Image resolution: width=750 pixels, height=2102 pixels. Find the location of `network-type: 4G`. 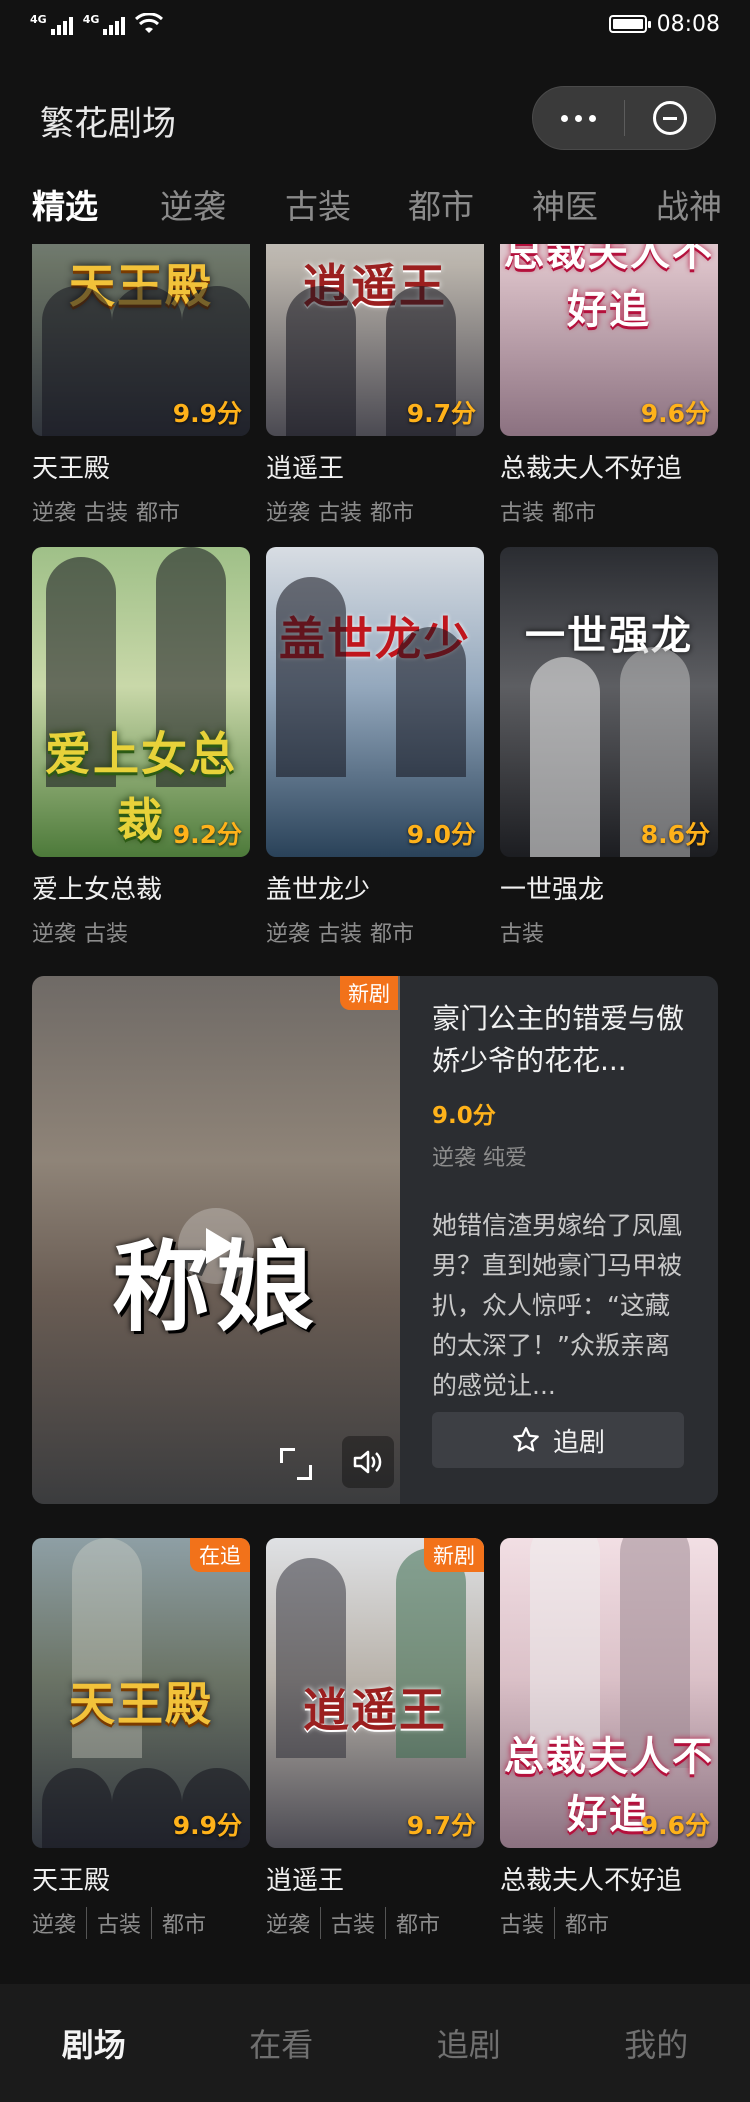

network-type: 4G is located at coordinates (38, 19).